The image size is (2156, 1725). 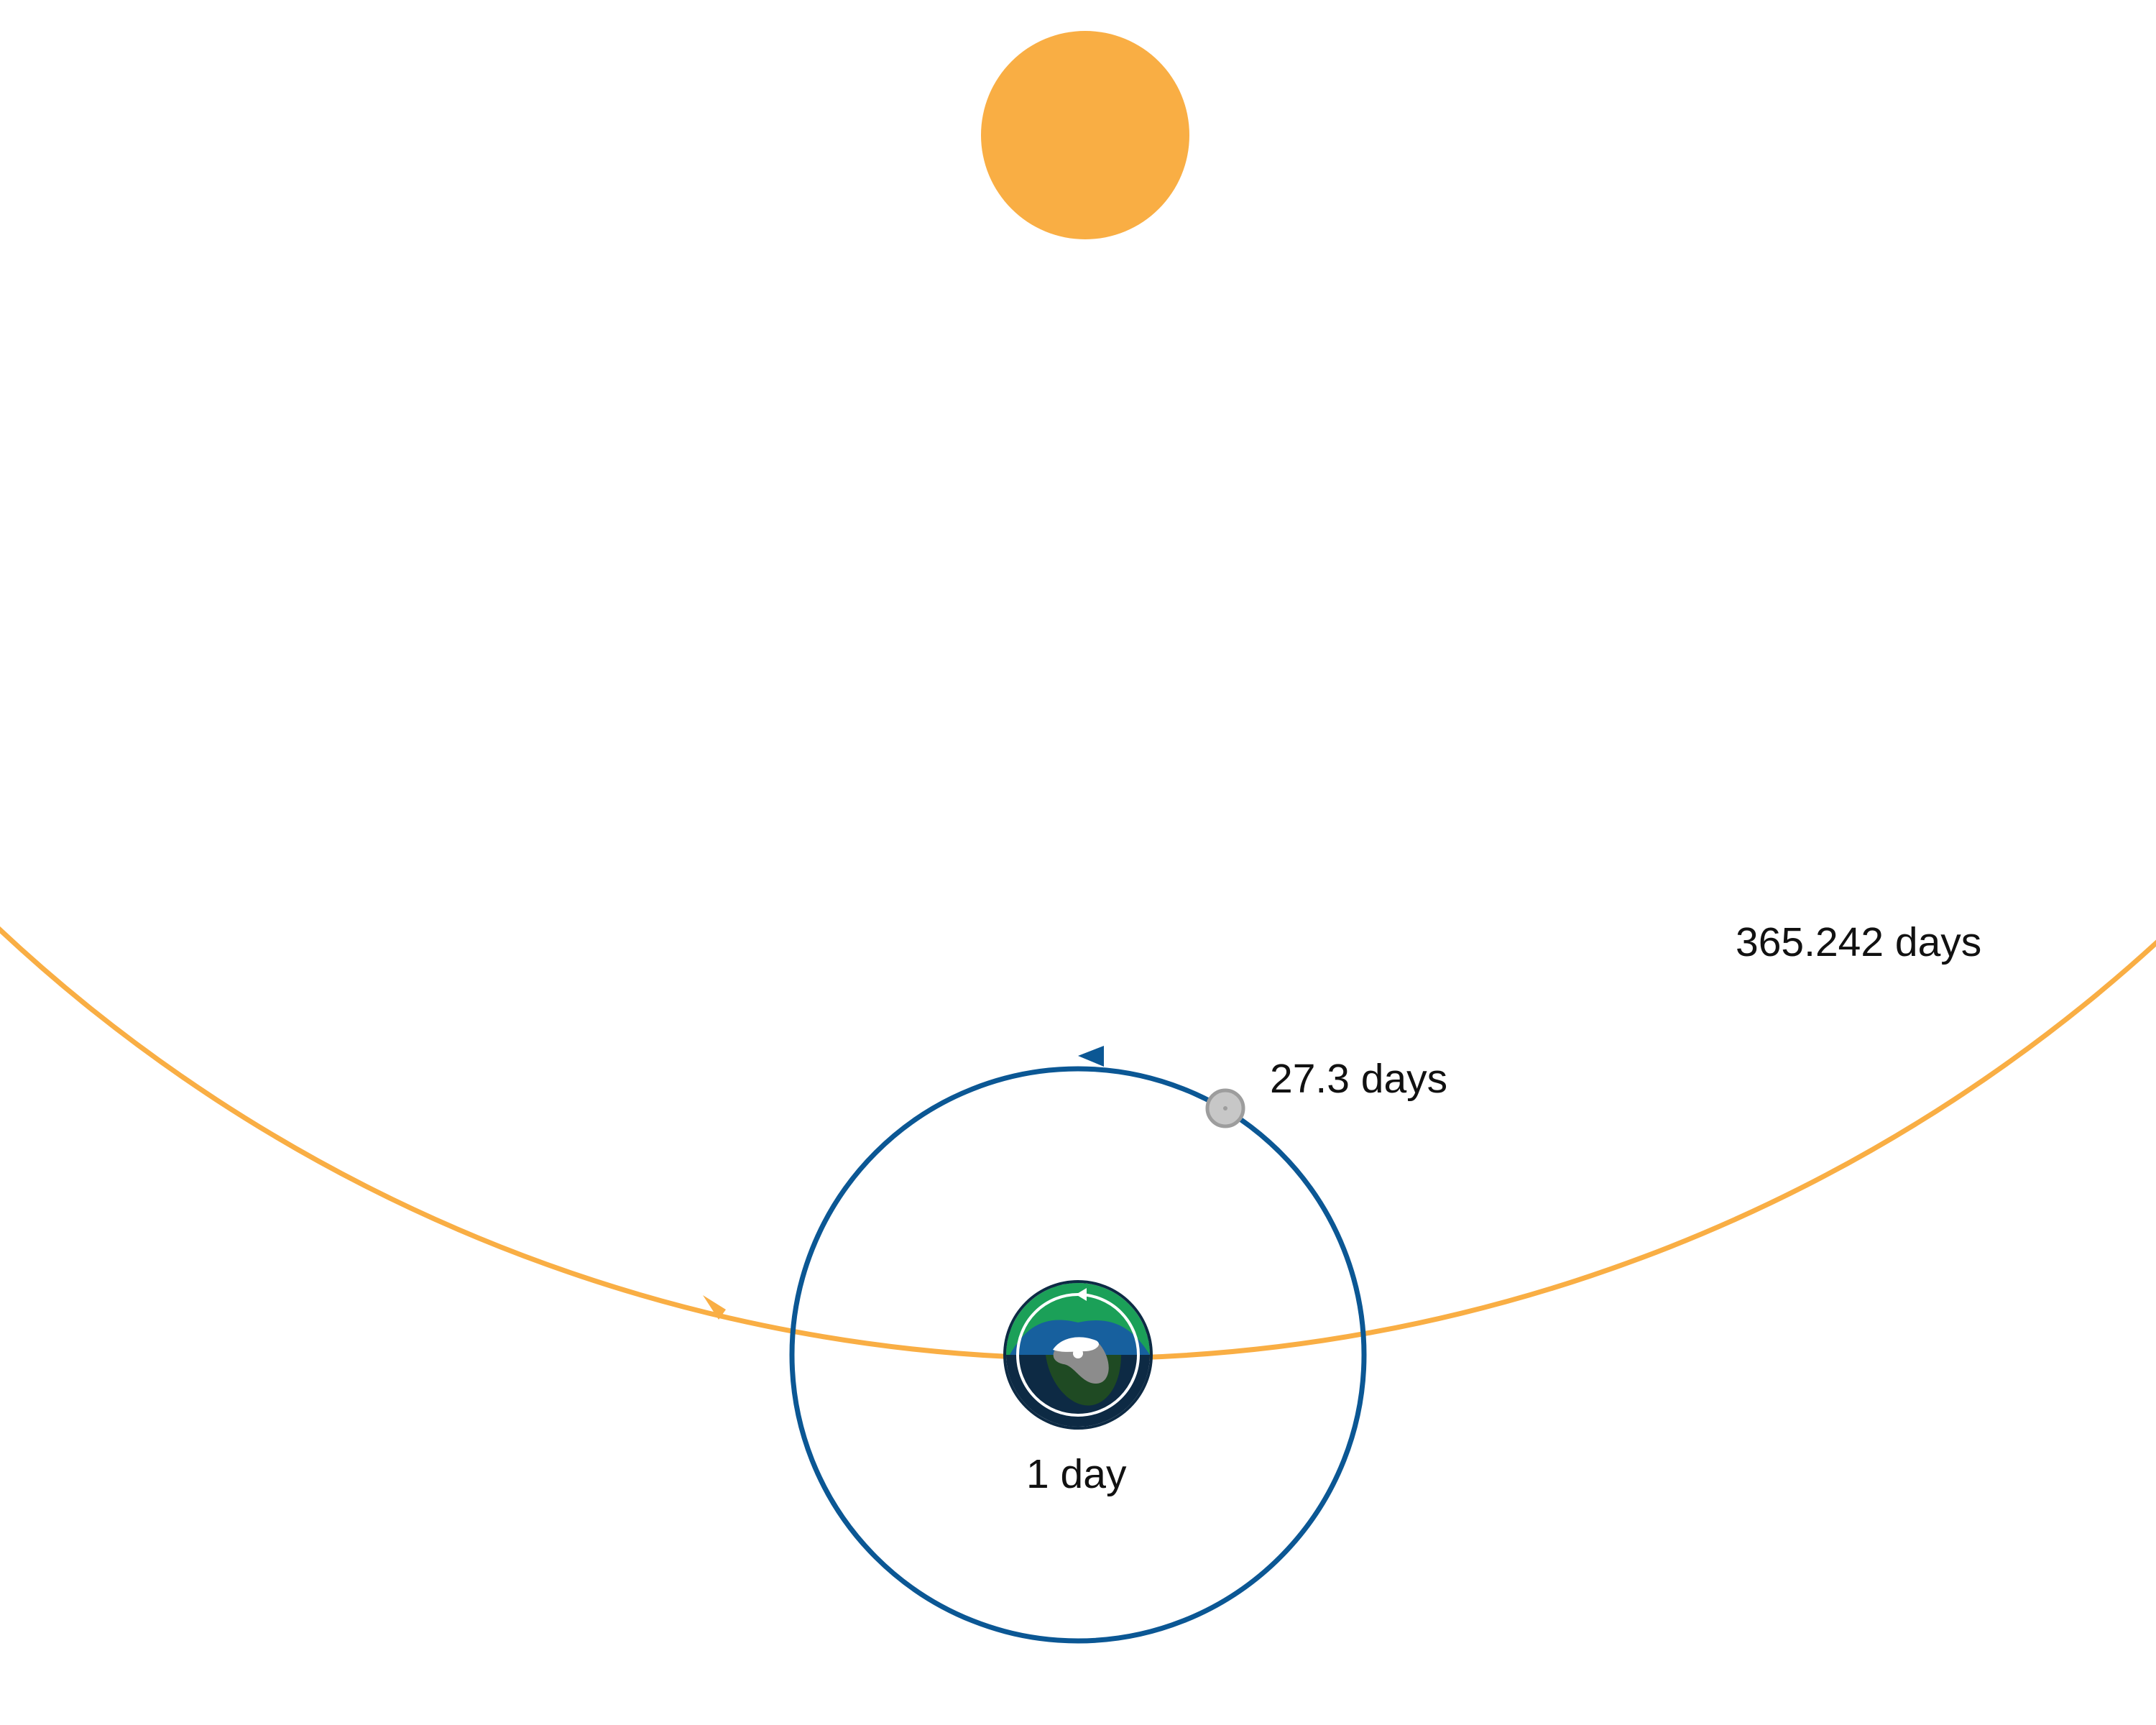 I want to click on year-period-label: 365.242 days, so click(x=1858, y=942).